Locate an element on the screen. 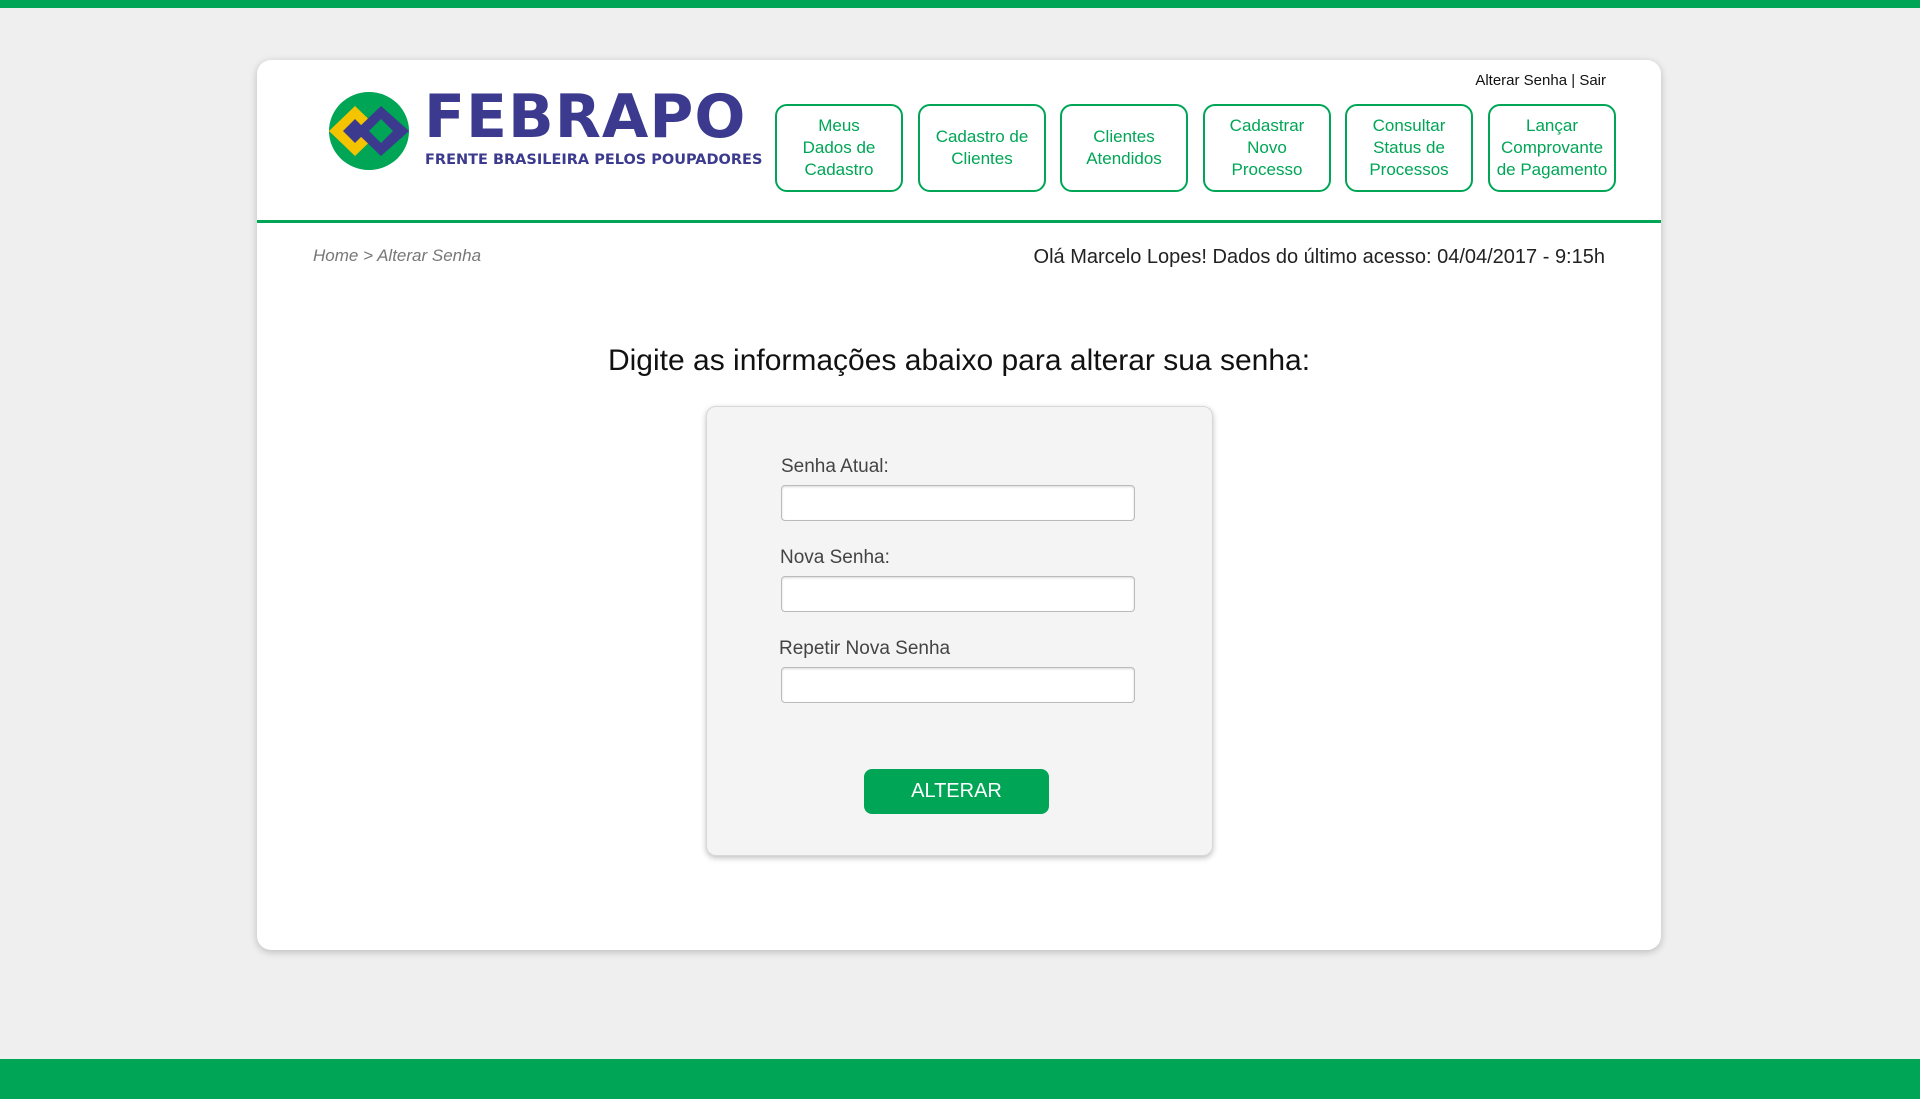 This screenshot has width=1920, height=1099. account-links: Alterar Senha | Sair is located at coordinates (1540, 80).